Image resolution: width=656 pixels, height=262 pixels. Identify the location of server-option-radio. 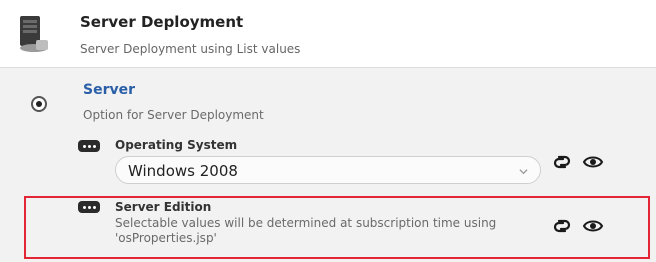
(39, 104).